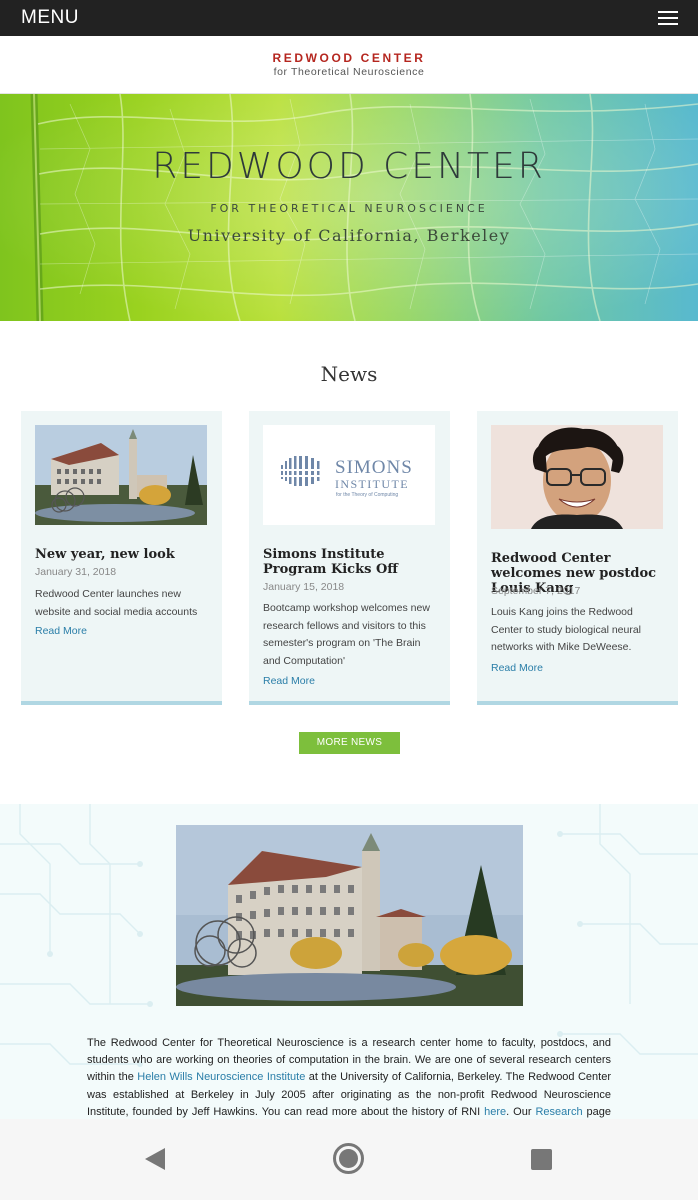  I want to click on simons-logo-line2: INSTITUTE, so click(372, 484).